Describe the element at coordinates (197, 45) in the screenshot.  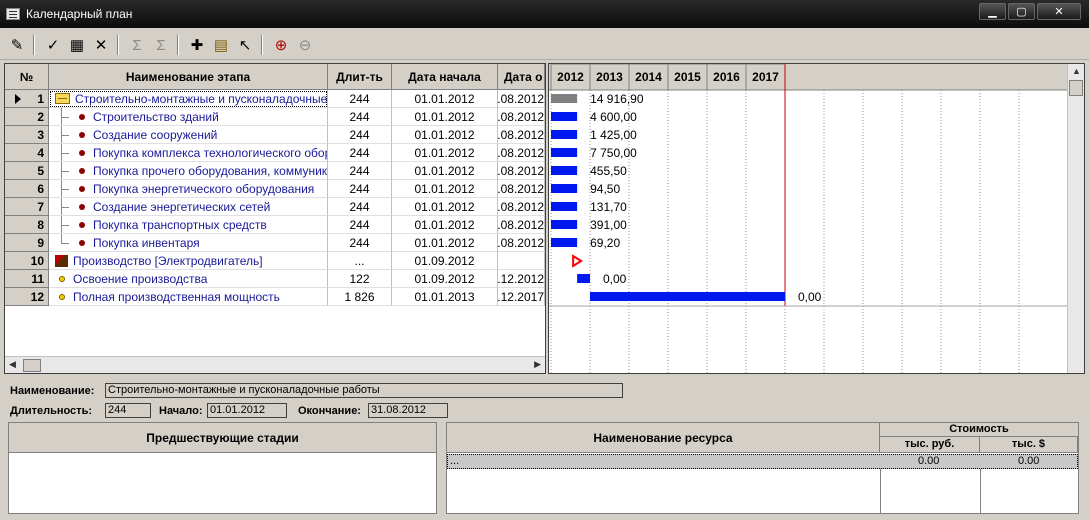
I see `add-icon: ✚` at that location.